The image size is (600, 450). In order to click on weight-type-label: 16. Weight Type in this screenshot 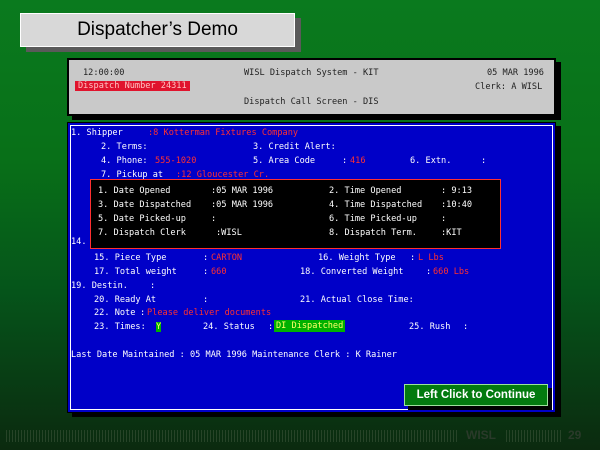, I will do `click(357, 258)`.